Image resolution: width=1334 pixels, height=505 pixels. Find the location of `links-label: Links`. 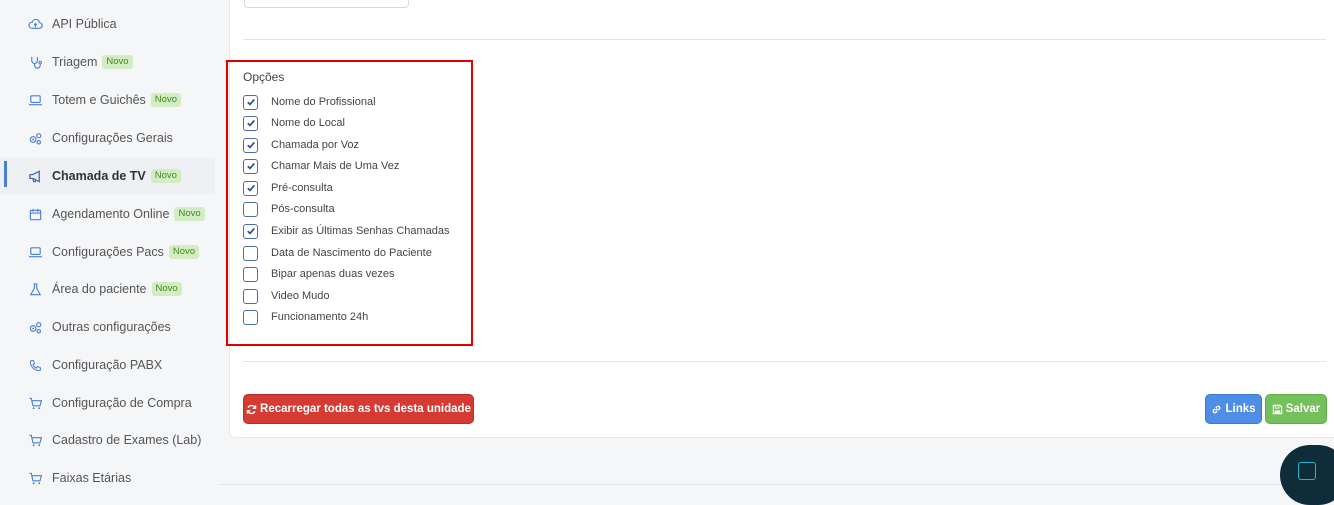

links-label: Links is located at coordinates (1240, 409).